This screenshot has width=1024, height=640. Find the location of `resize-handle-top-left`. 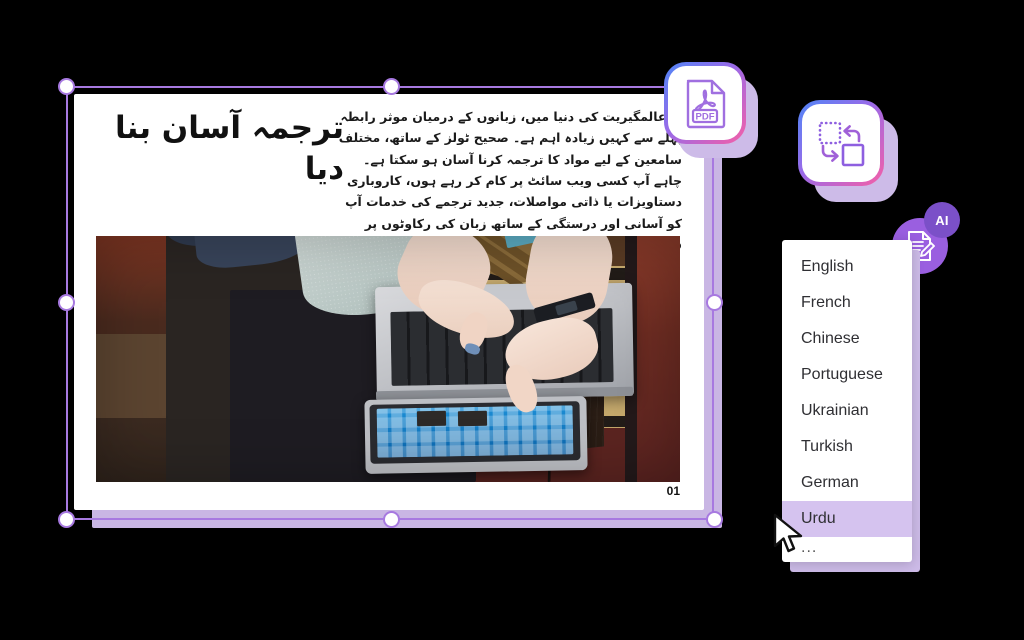

resize-handle-top-left is located at coordinates (66, 86).